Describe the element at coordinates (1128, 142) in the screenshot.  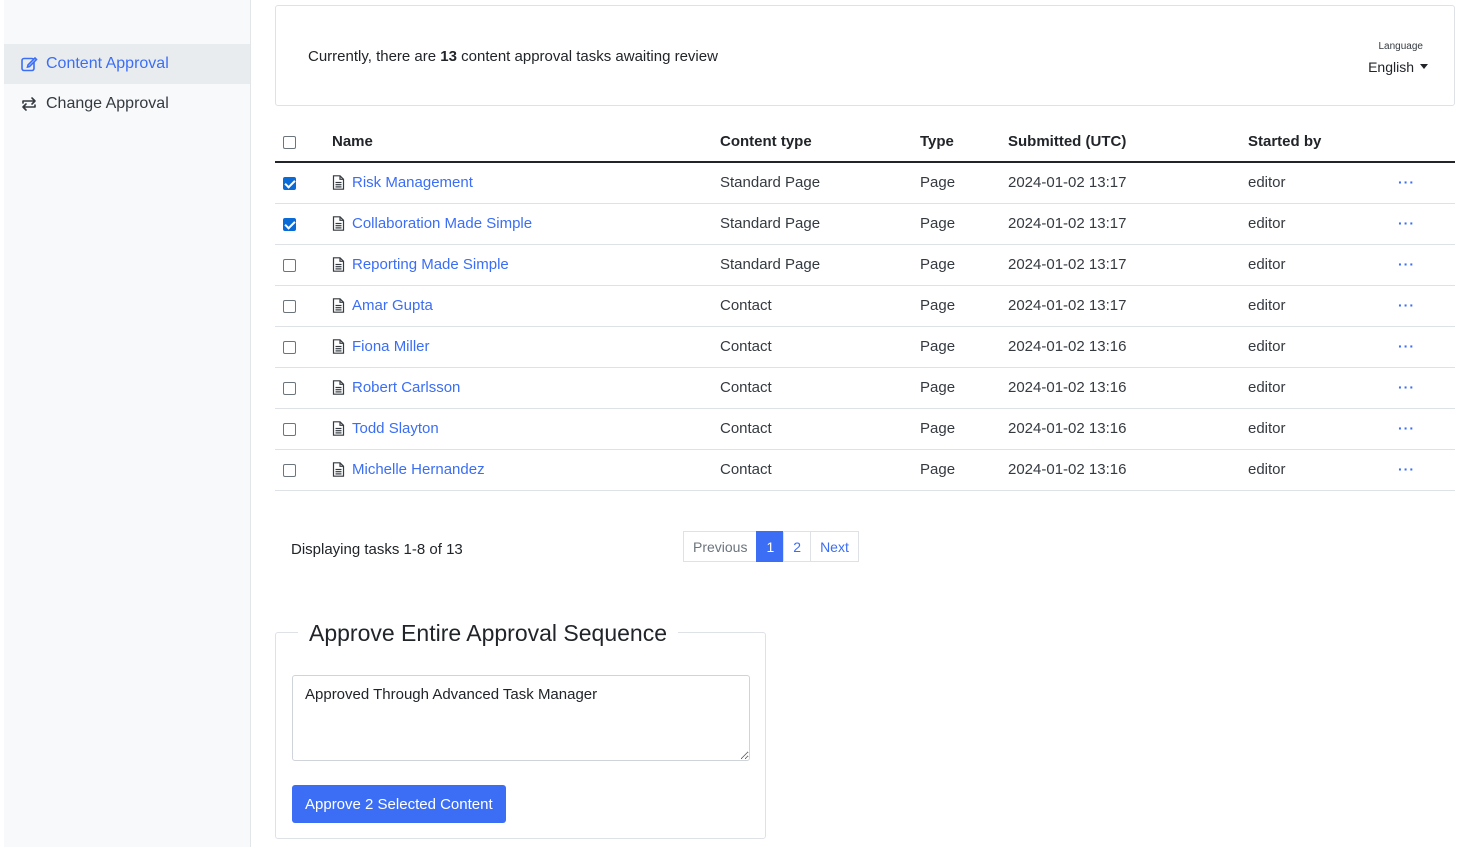
I see `header-submitted: Submitted (UTC)` at that location.